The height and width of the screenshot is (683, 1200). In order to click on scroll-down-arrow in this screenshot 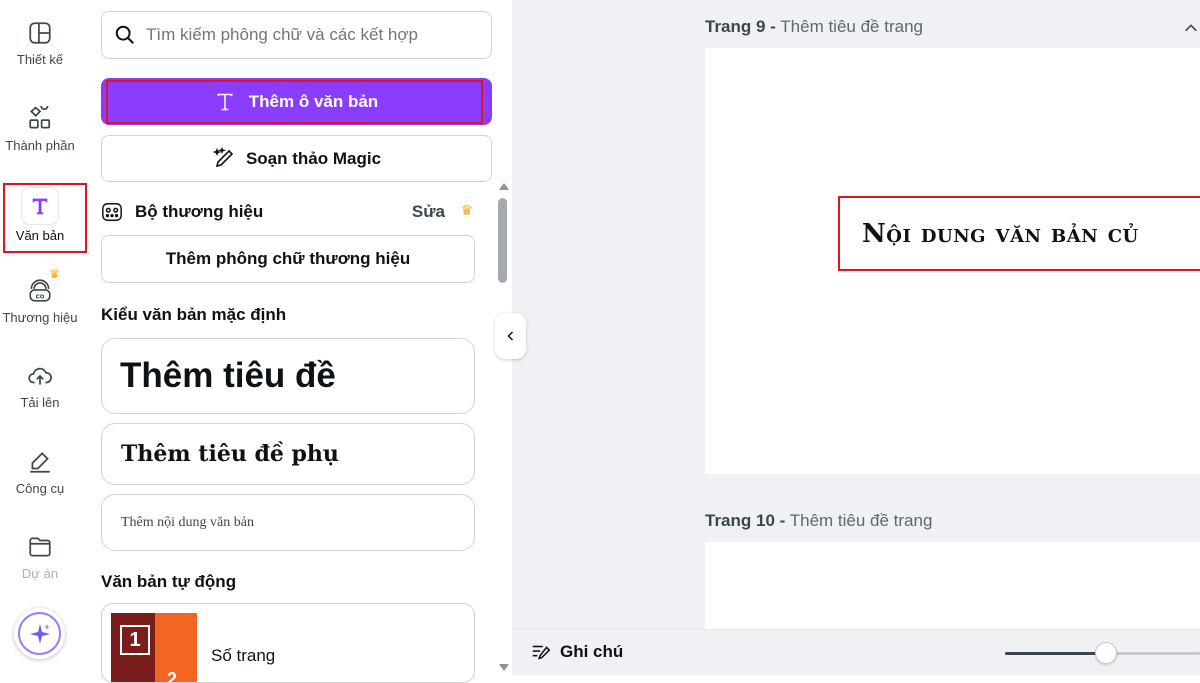, I will do `click(504, 667)`.